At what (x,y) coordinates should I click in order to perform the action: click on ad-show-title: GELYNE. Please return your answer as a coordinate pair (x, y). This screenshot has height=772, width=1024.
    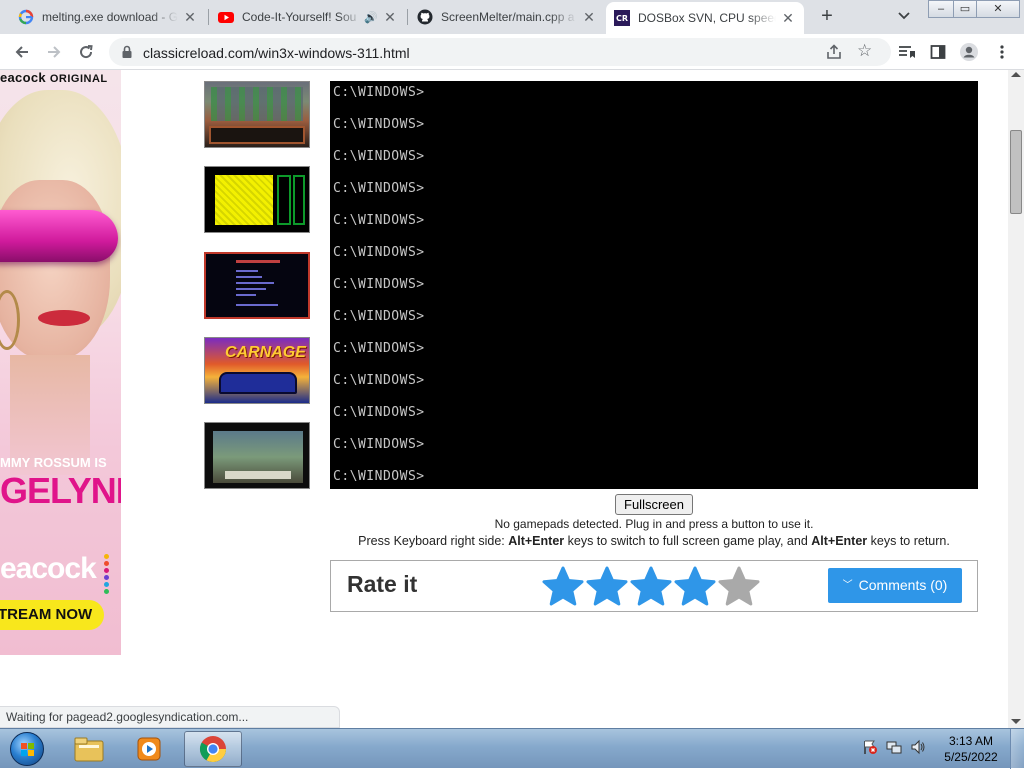
    Looking at the image, I should click on (60, 490).